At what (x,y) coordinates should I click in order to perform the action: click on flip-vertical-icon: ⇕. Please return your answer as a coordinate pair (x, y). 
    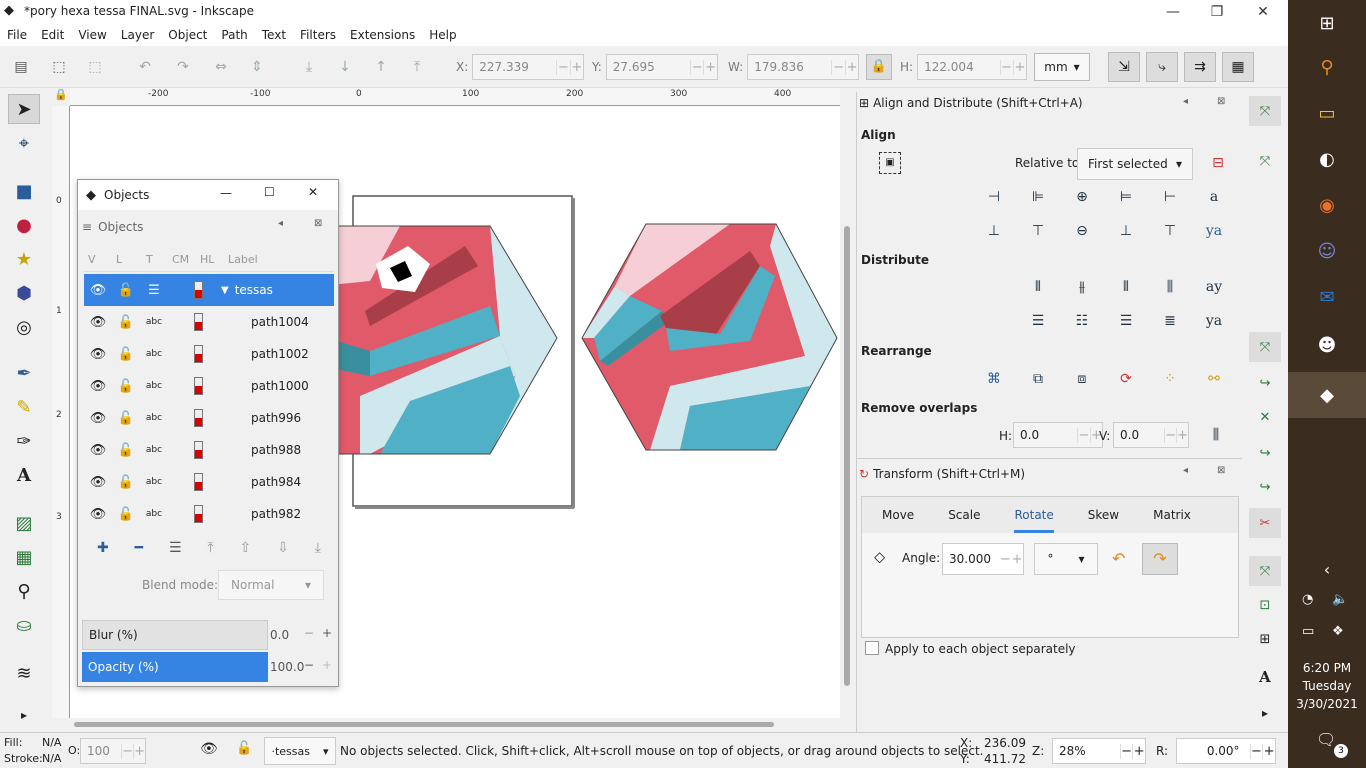
    Looking at the image, I should click on (257, 67).